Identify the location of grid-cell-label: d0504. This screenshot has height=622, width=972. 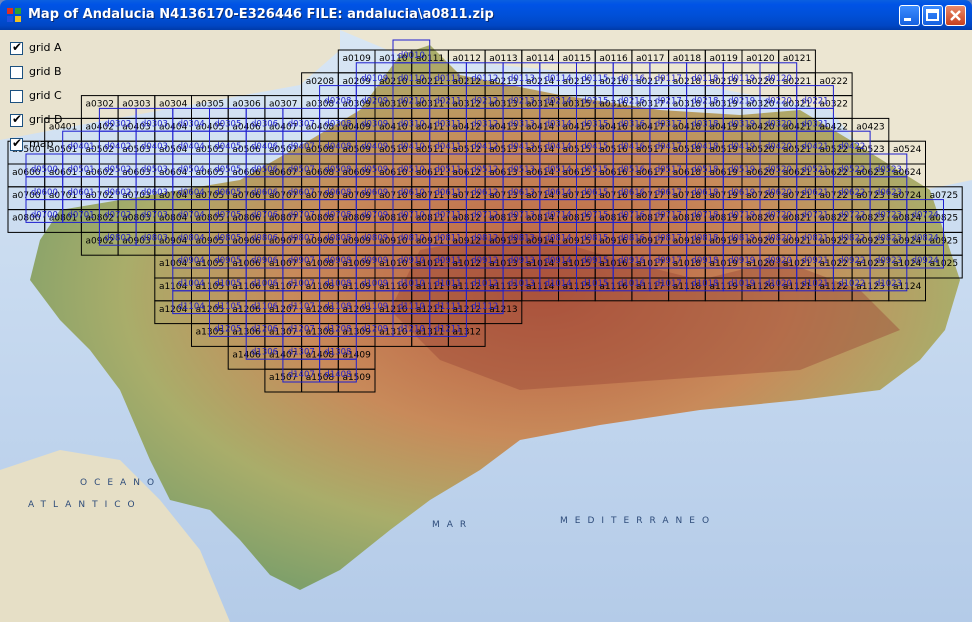
(191, 170).